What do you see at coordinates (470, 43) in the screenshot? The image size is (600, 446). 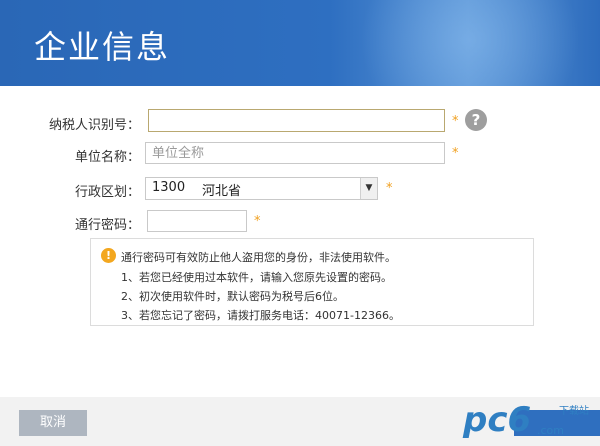 I see `header-glow` at bounding box center [470, 43].